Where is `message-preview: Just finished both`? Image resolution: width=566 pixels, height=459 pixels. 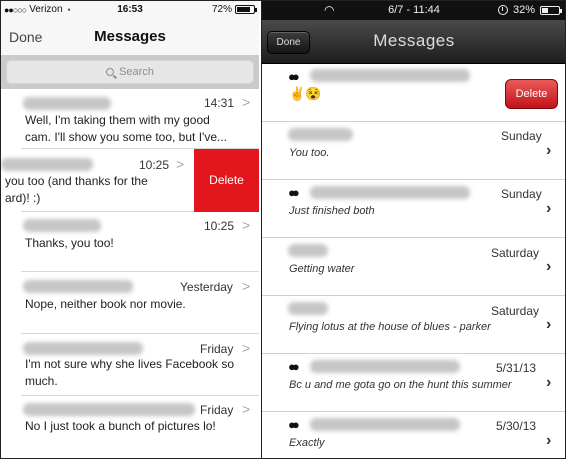
message-preview: Just finished both is located at coordinates (332, 211).